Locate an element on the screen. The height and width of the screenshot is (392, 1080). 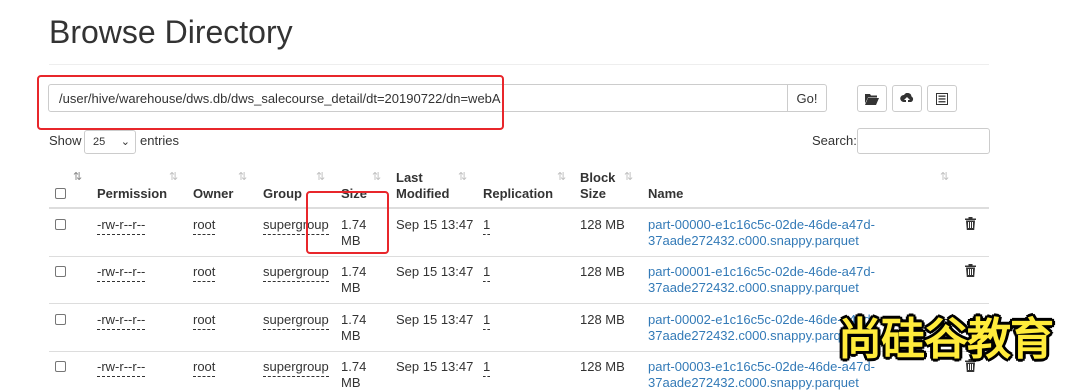
column-header-block-size-line2: Size is located at coordinates (593, 194).